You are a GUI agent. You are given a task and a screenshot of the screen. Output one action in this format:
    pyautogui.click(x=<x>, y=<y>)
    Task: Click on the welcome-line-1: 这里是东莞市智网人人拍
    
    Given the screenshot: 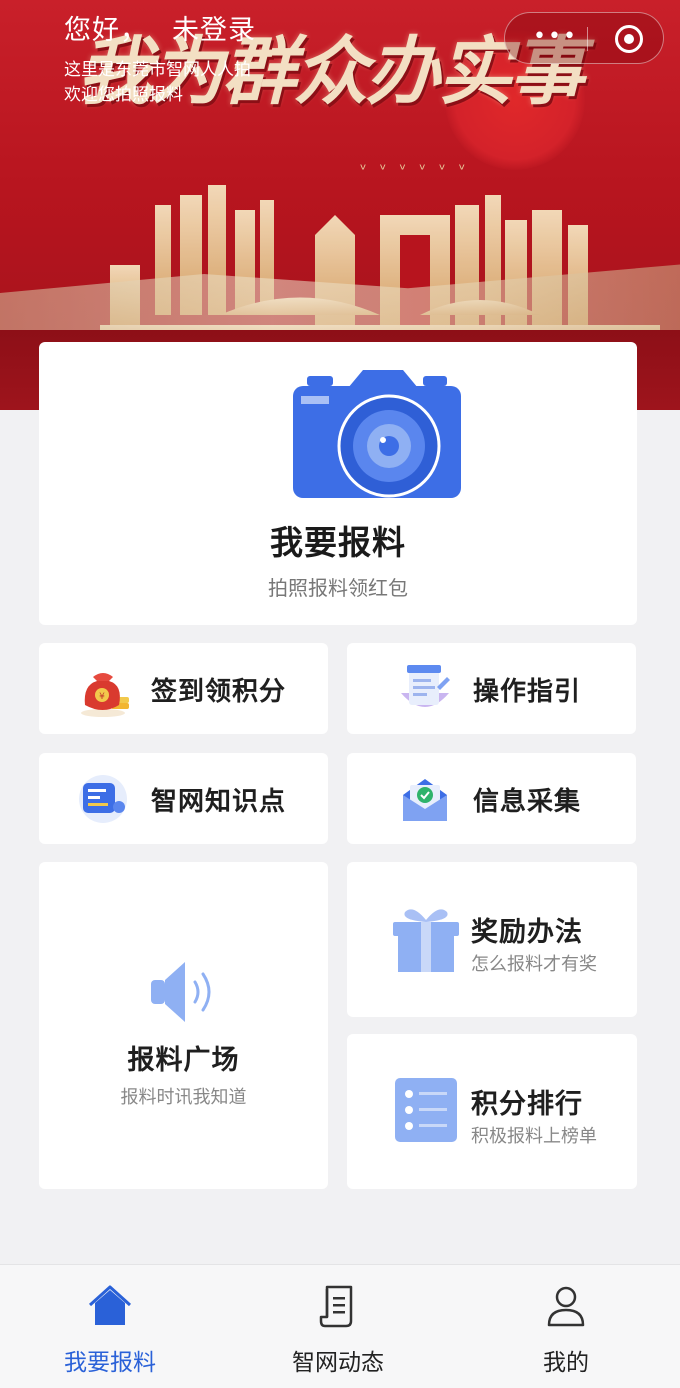 What is the action you would take?
    pyautogui.click(x=157, y=70)
    